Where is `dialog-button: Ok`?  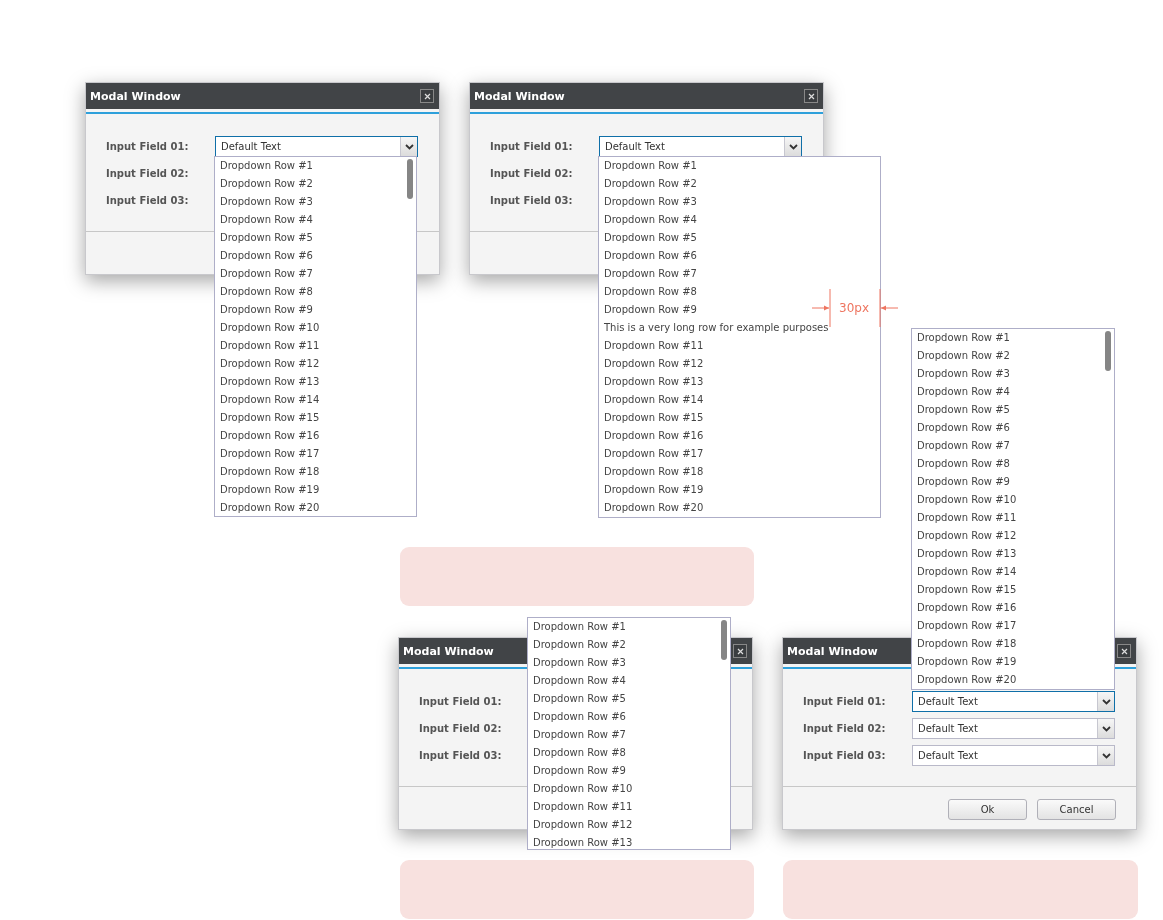 dialog-button: Ok is located at coordinates (987, 809).